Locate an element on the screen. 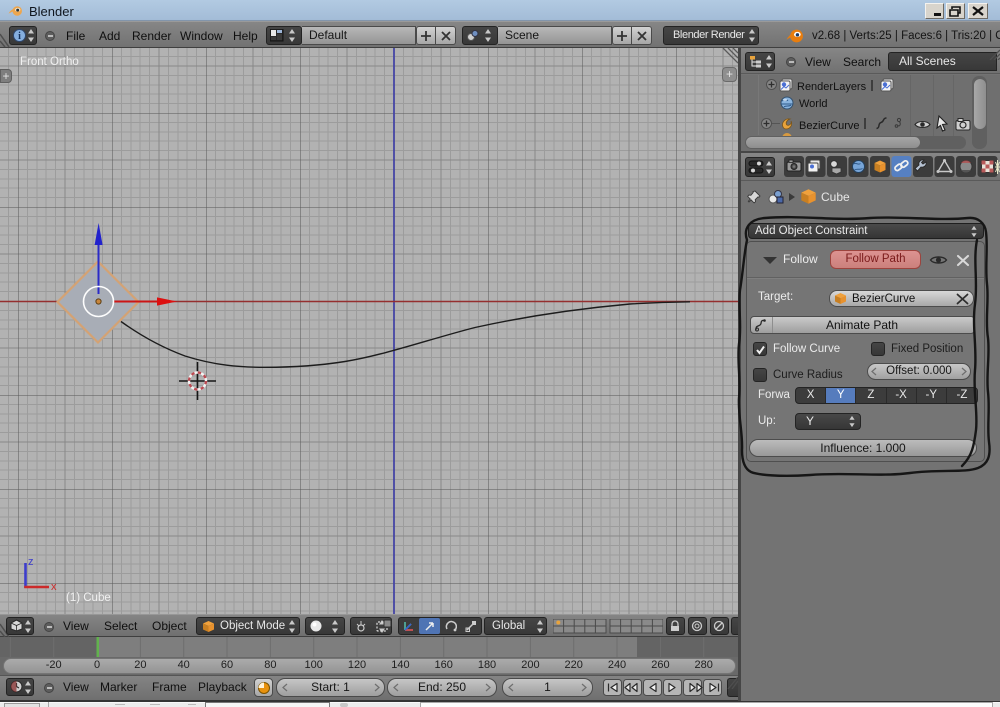  svg-text: i is located at coordinates (19, 36).